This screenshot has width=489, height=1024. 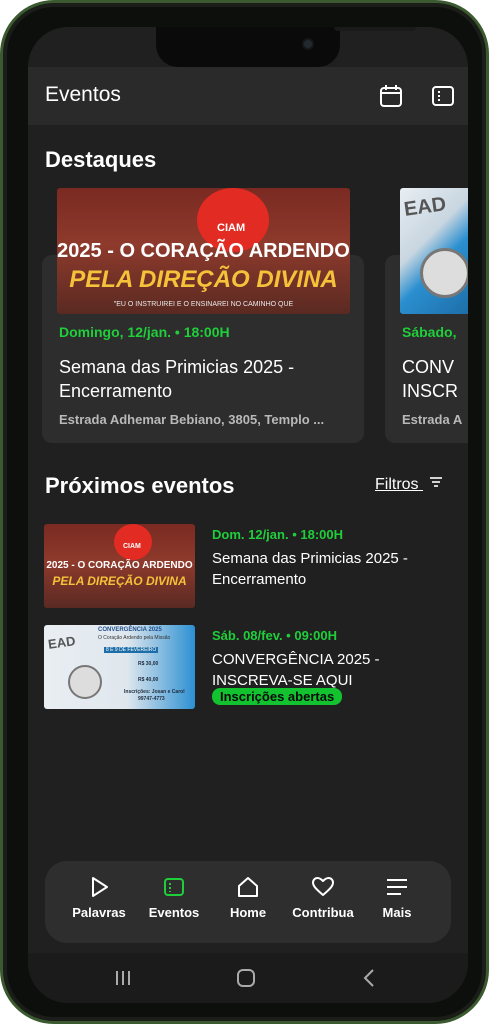 What do you see at coordinates (123, 980) in the screenshot?
I see `recent-apps-icon` at bounding box center [123, 980].